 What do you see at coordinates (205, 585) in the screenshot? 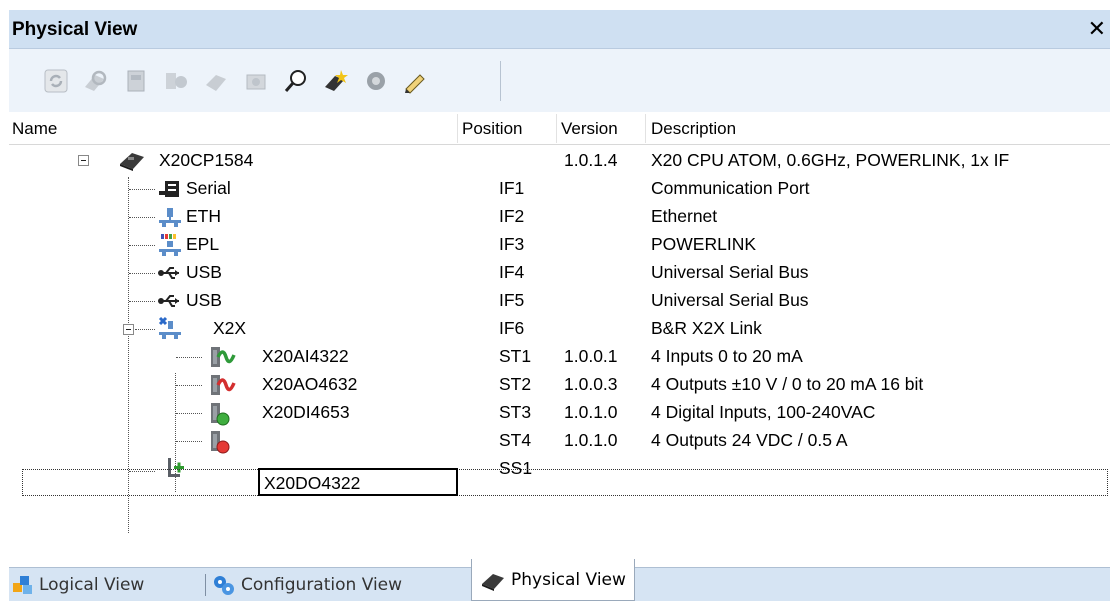
I see `tab-separator` at bounding box center [205, 585].